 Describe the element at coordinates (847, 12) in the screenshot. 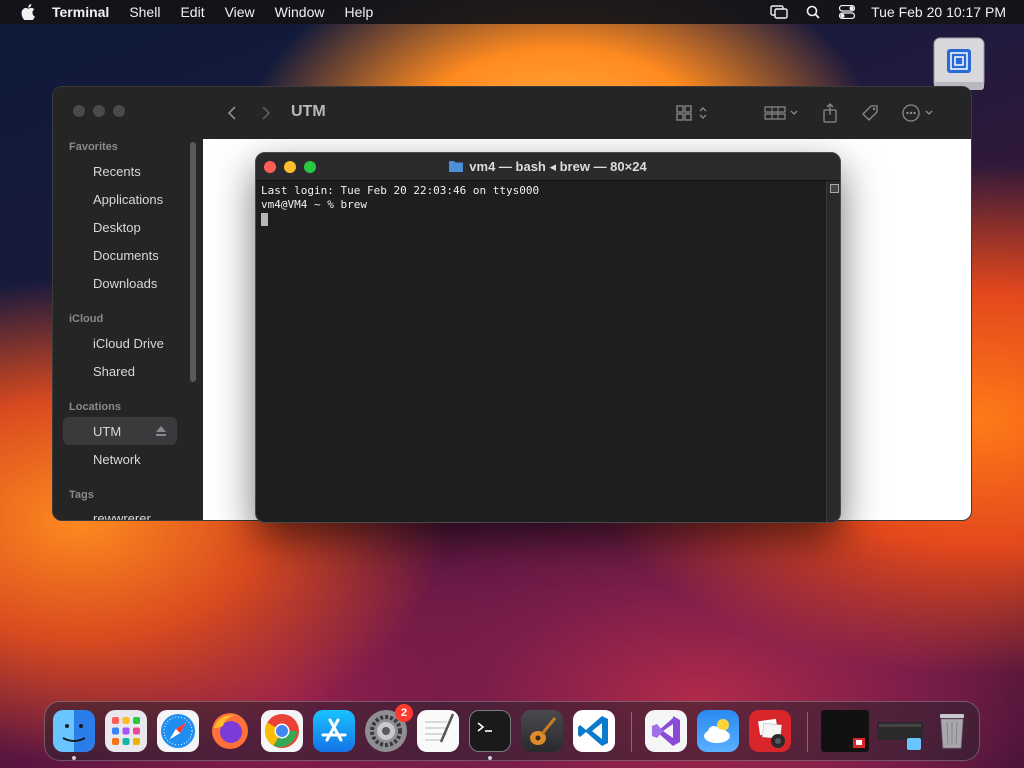

I see `control-center-icon` at that location.